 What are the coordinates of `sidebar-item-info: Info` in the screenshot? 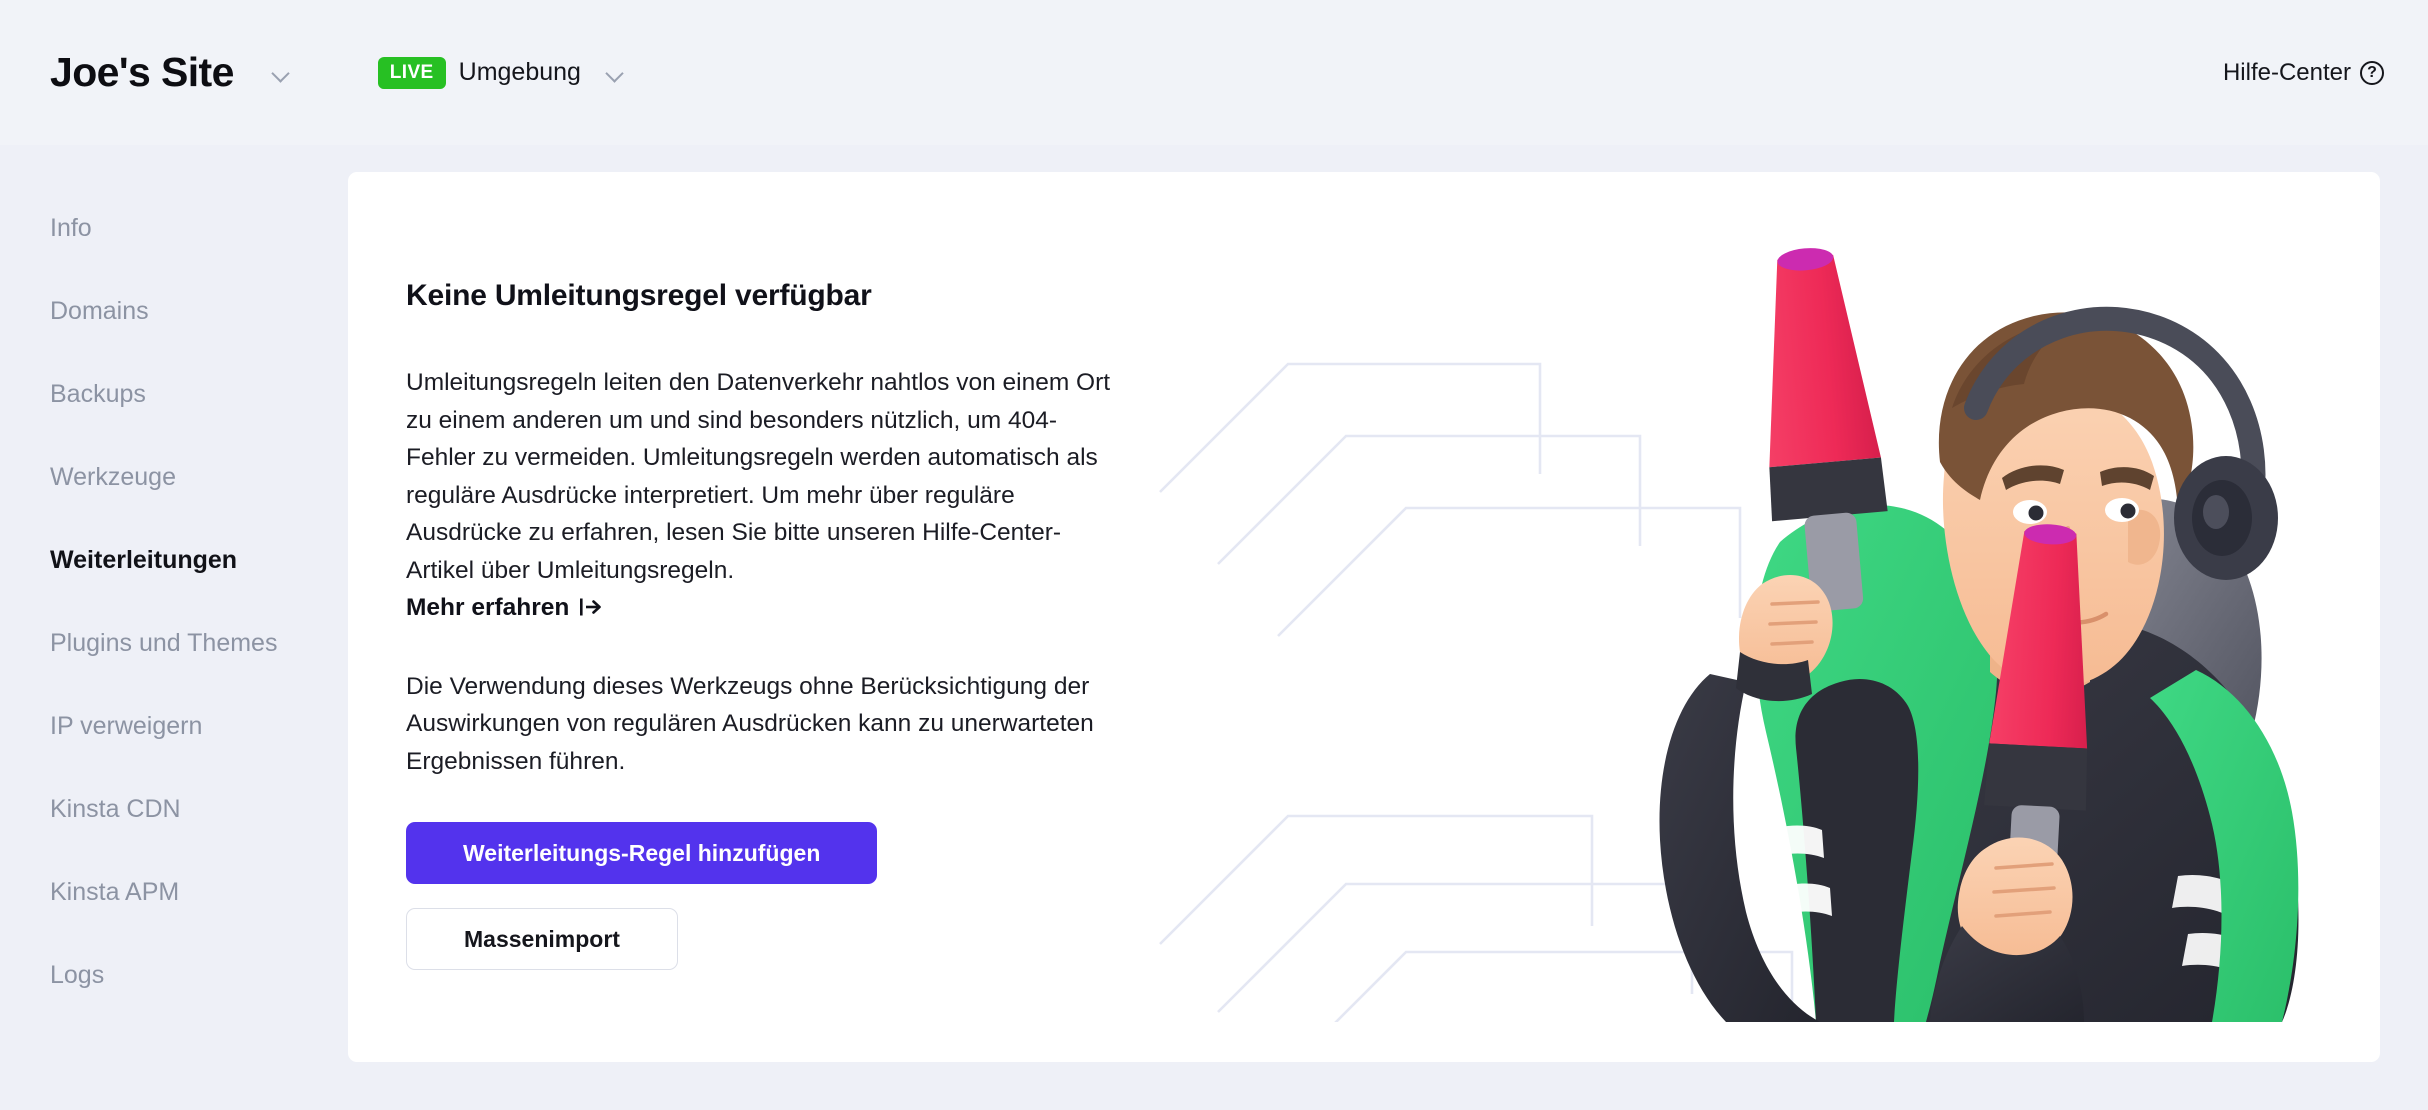 It's located at (174, 248).